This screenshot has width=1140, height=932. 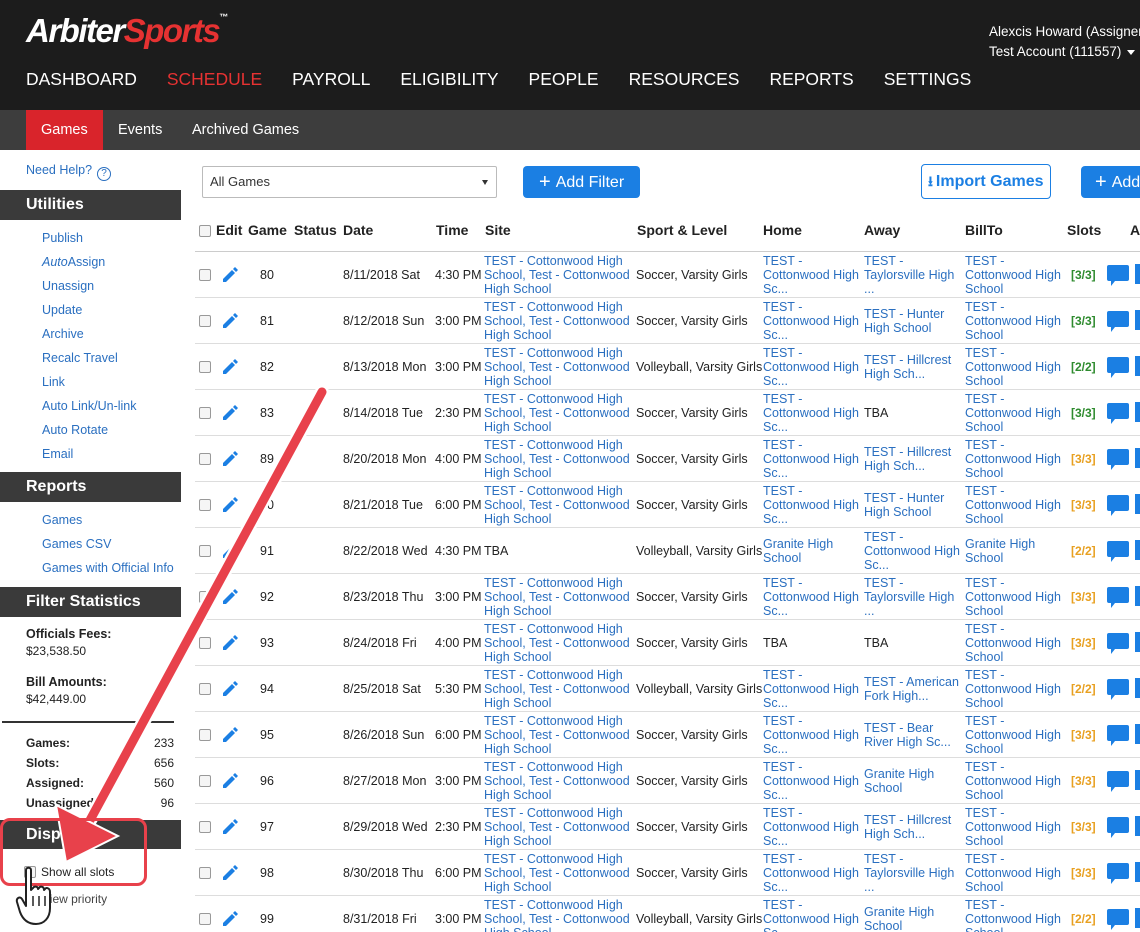 I want to click on import-games-button: ⭳ Import Games, so click(x=986, y=181).